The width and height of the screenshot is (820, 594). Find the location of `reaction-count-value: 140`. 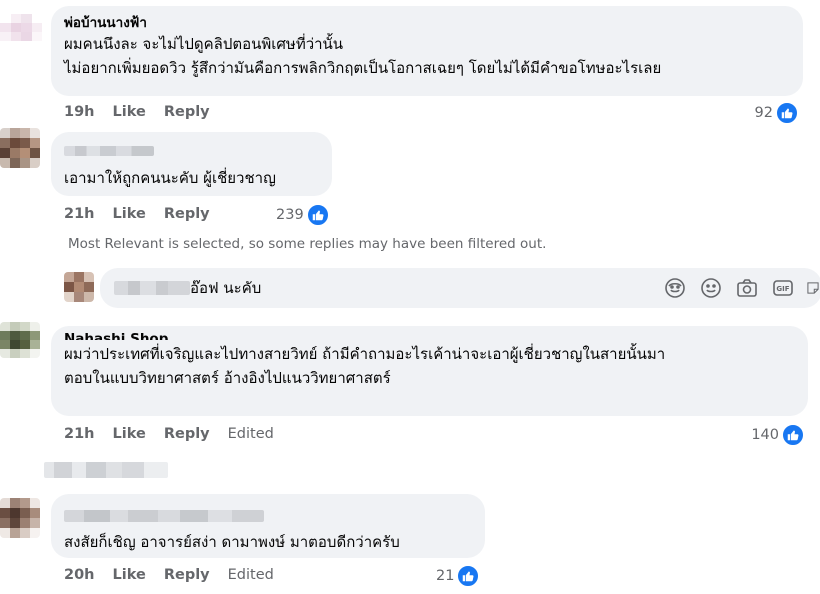

reaction-count-value: 140 is located at coordinates (765, 435).